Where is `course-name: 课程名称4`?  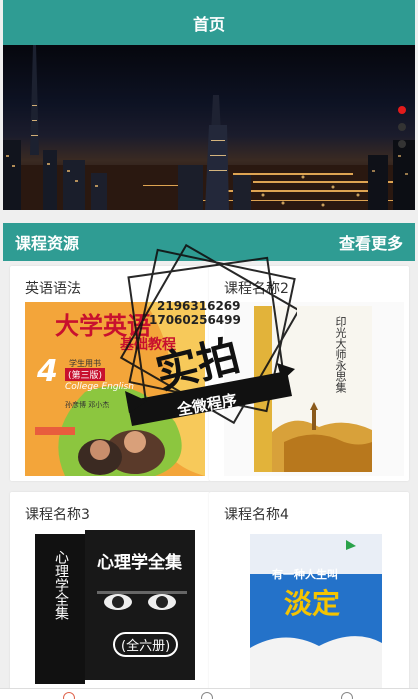 course-name: 课程名称4 is located at coordinates (256, 515).